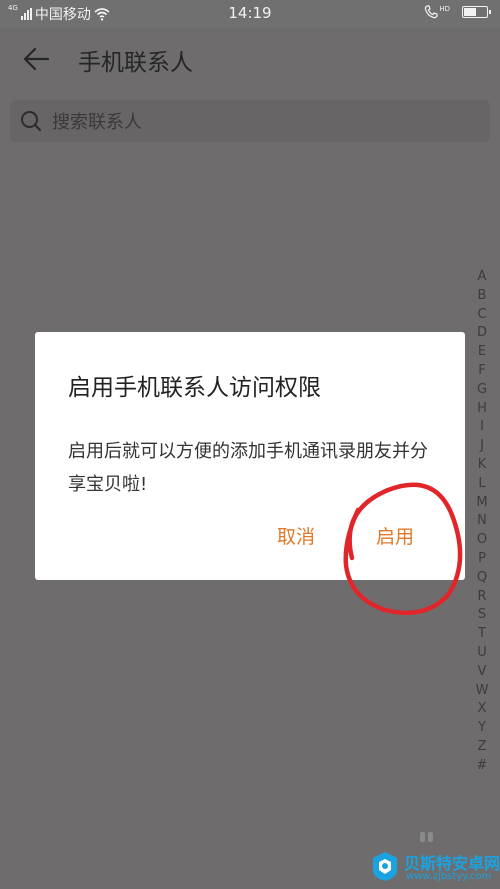  Describe the element at coordinates (262, 122) in the screenshot. I see `search-input` at that location.